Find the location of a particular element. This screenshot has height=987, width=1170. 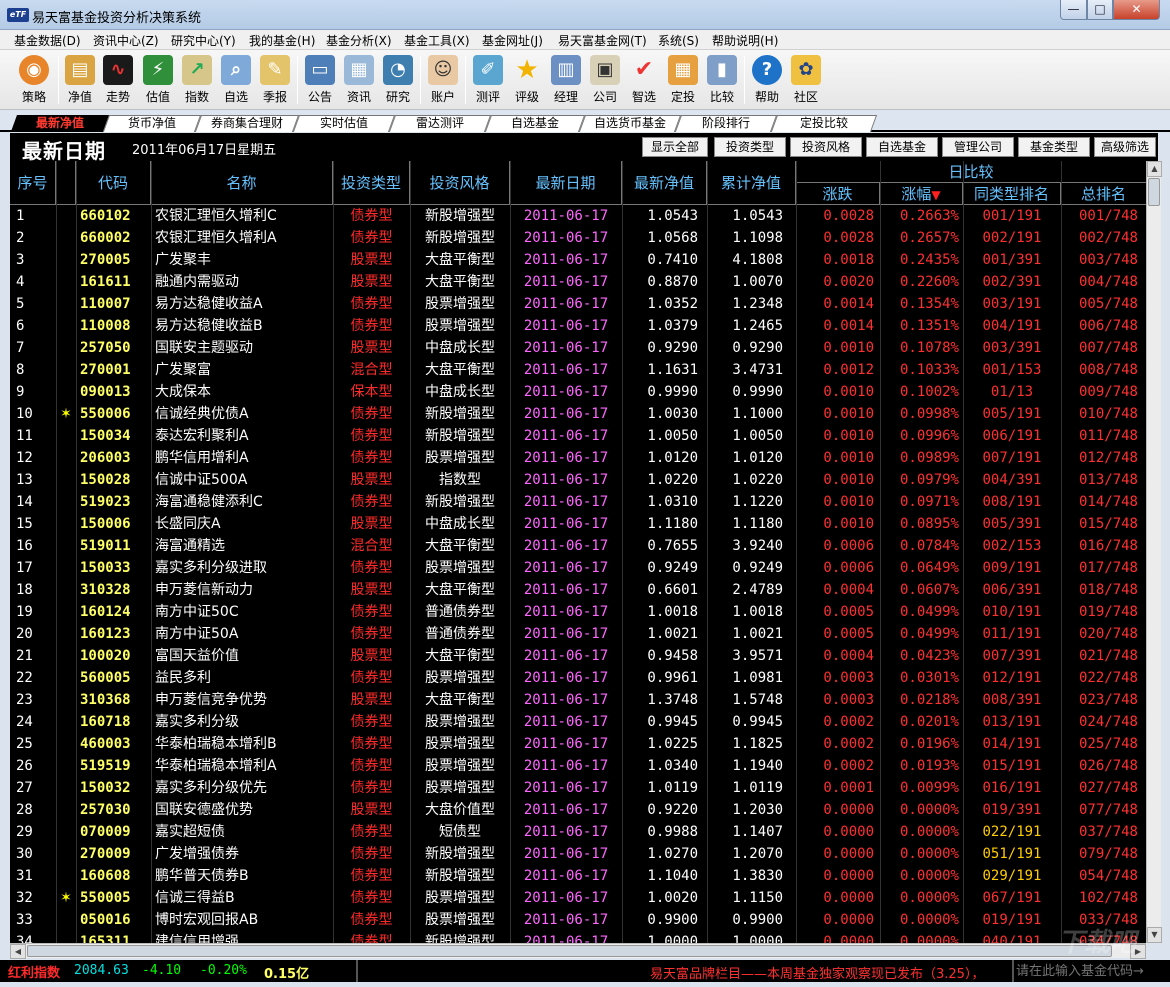

watchlist-dropdown: 自选基金 is located at coordinates (902, 147).